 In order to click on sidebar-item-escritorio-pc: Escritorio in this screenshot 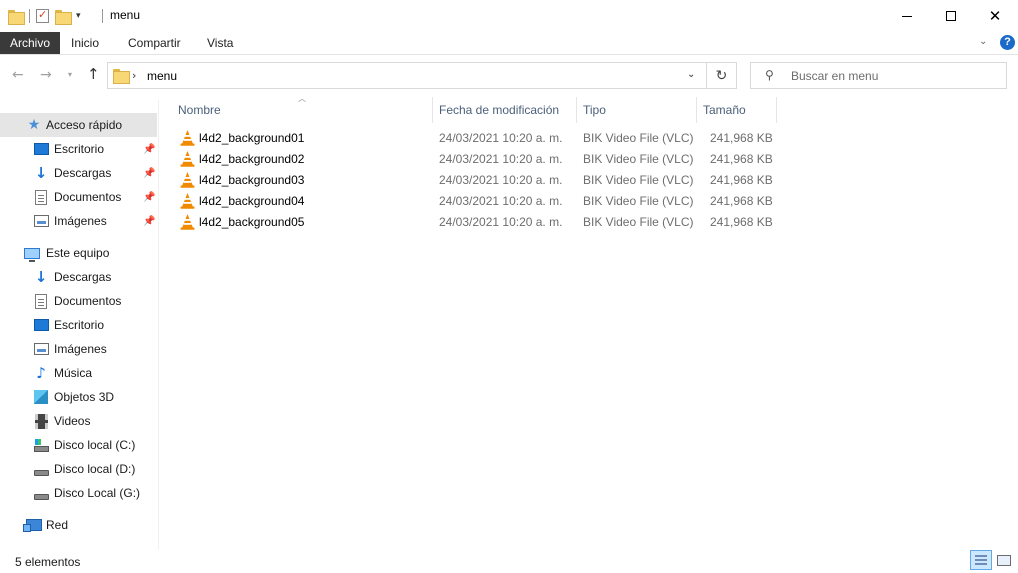, I will do `click(78, 325)`.